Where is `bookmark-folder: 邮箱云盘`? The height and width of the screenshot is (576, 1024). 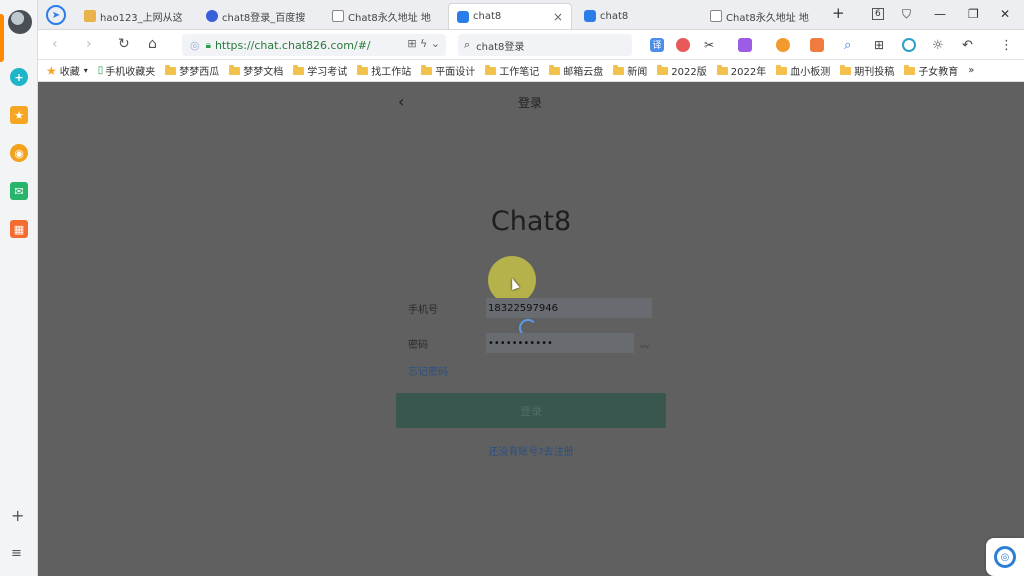 bookmark-folder: 邮箱云盘 is located at coordinates (576, 70).